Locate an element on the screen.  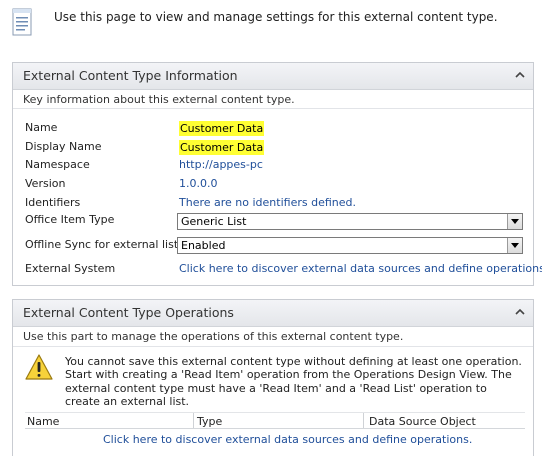
version-value: 1.0.0.0 is located at coordinates (198, 183).